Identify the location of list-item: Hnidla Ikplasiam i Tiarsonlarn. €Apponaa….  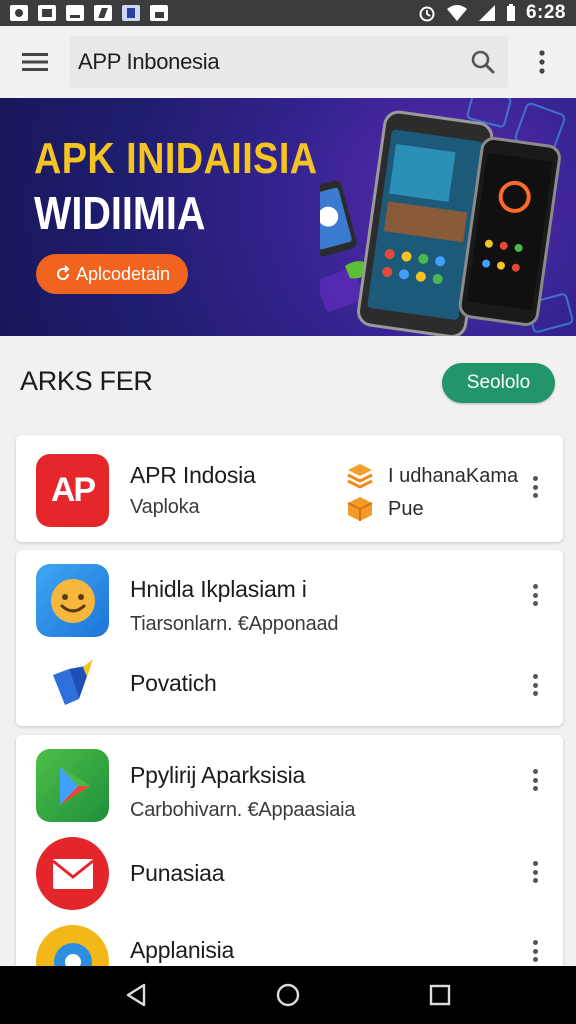
(289, 596).